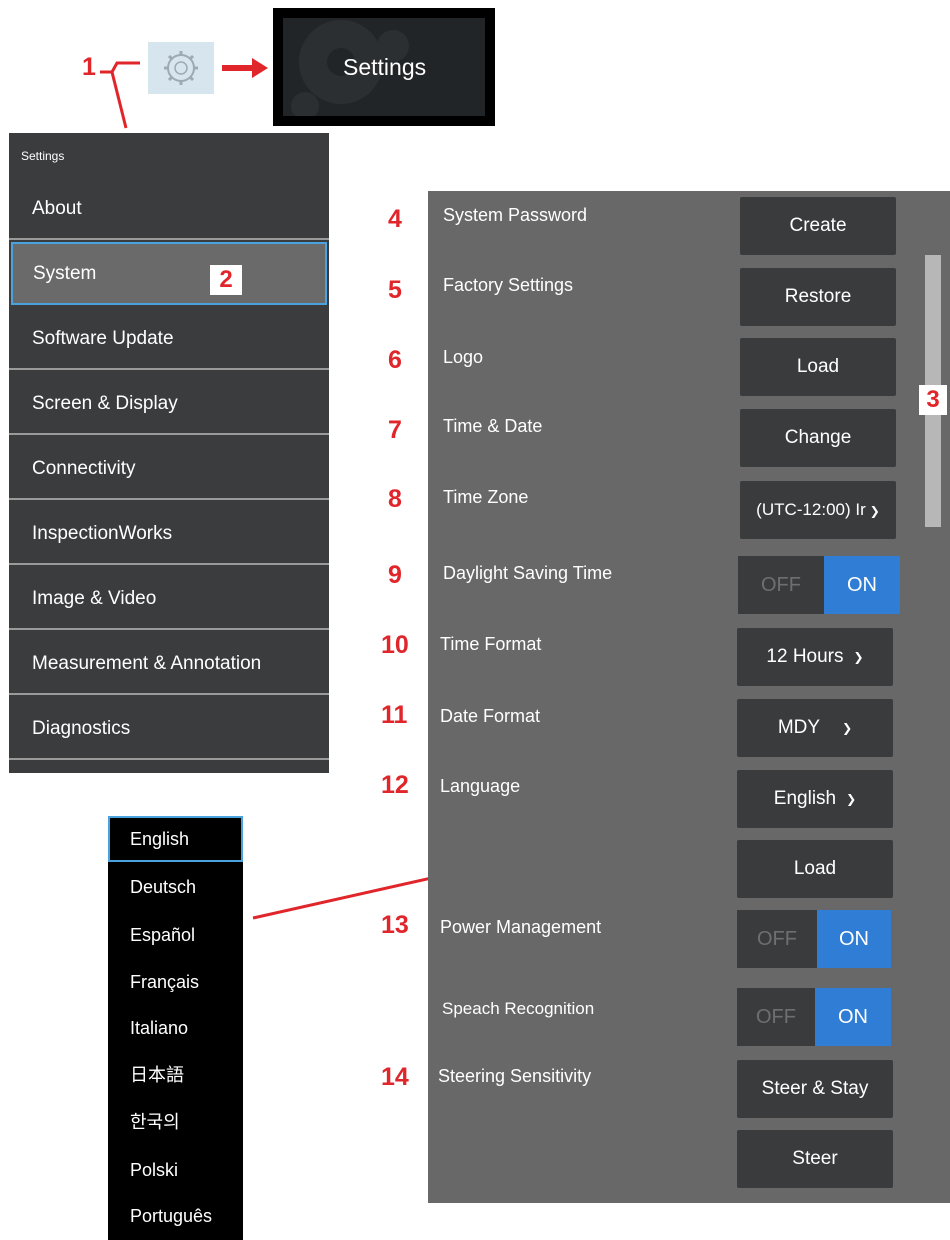 This screenshot has width=950, height=1240. I want to click on callout-4: 4, so click(395, 219).